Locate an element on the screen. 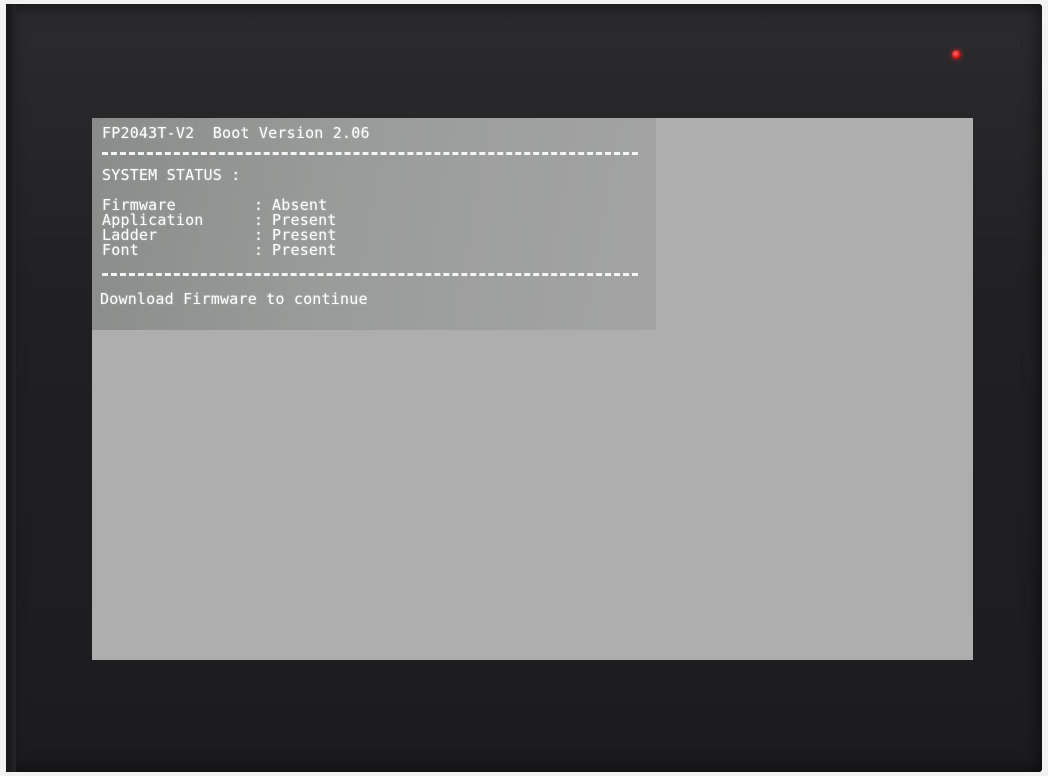 The image size is (1048, 776). status-row-font: Font : Present is located at coordinates (219, 250).